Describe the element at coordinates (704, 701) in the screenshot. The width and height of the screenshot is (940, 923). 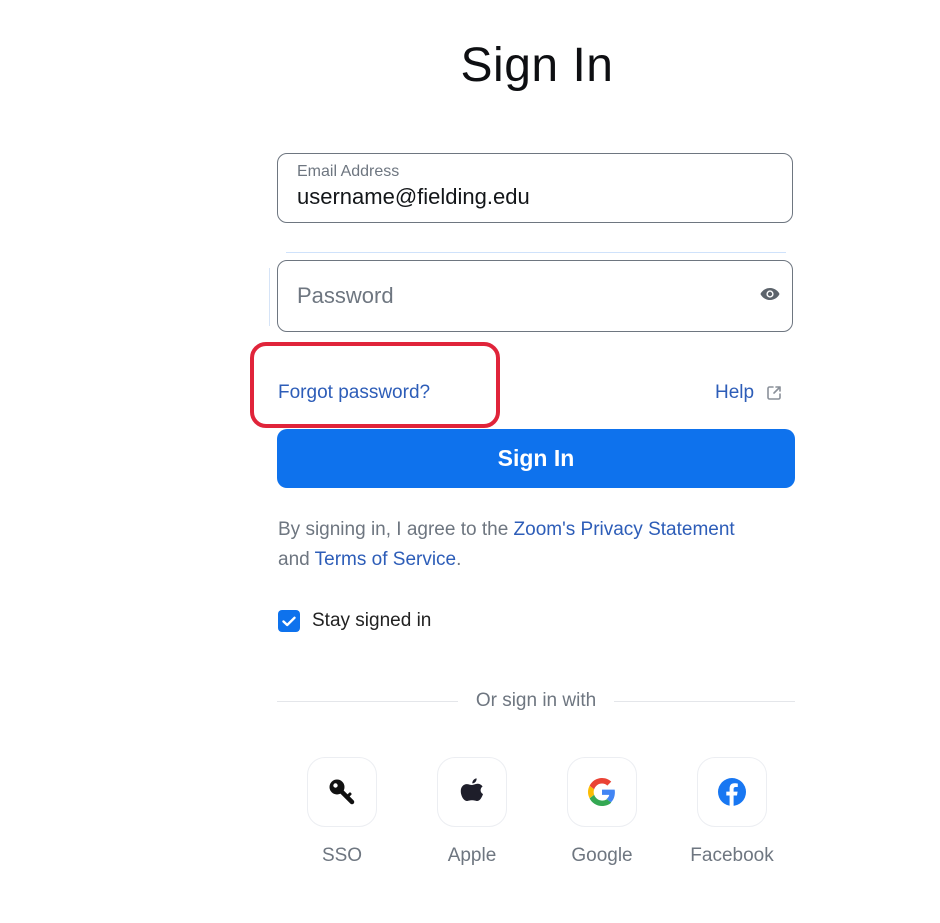
I see `divider-line-right` at that location.